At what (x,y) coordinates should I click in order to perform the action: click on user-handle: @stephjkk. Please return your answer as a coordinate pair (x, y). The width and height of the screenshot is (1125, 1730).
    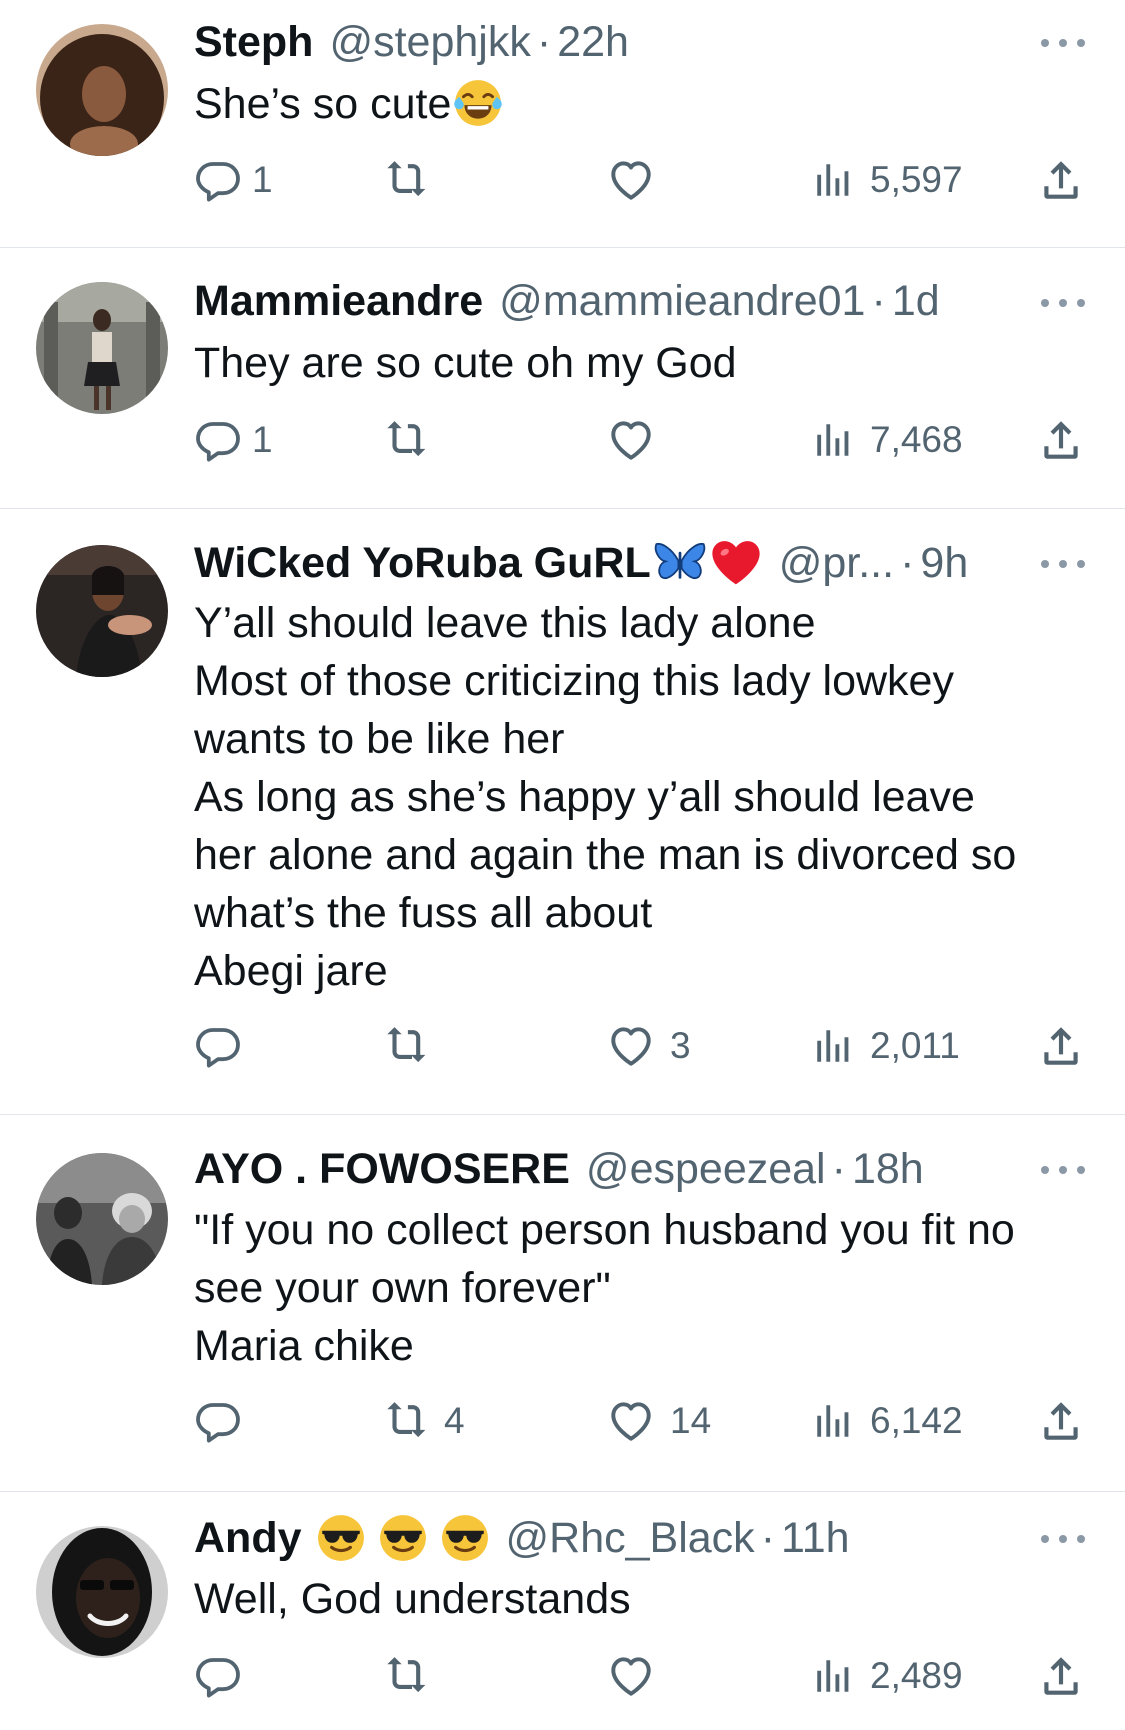
    Looking at the image, I should click on (429, 42).